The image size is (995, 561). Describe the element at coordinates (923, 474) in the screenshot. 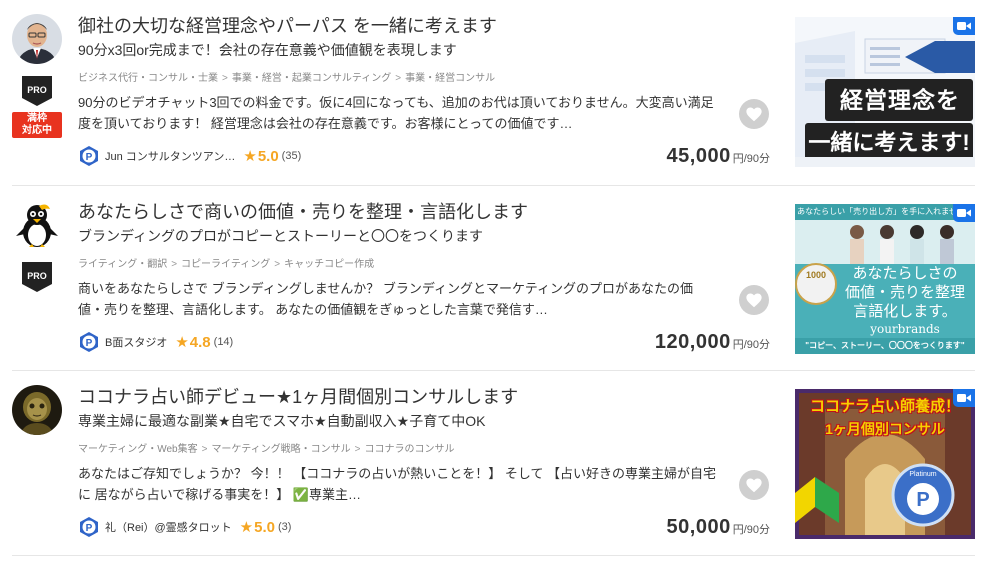

I see `thumbnail-caption: Platinum` at that location.